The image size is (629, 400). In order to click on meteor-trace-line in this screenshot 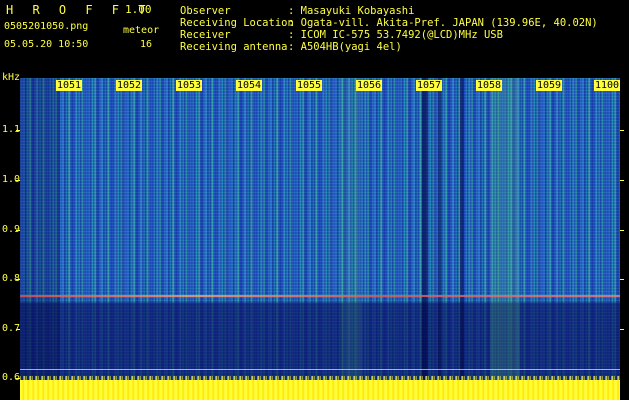, I will do `click(320, 296)`.